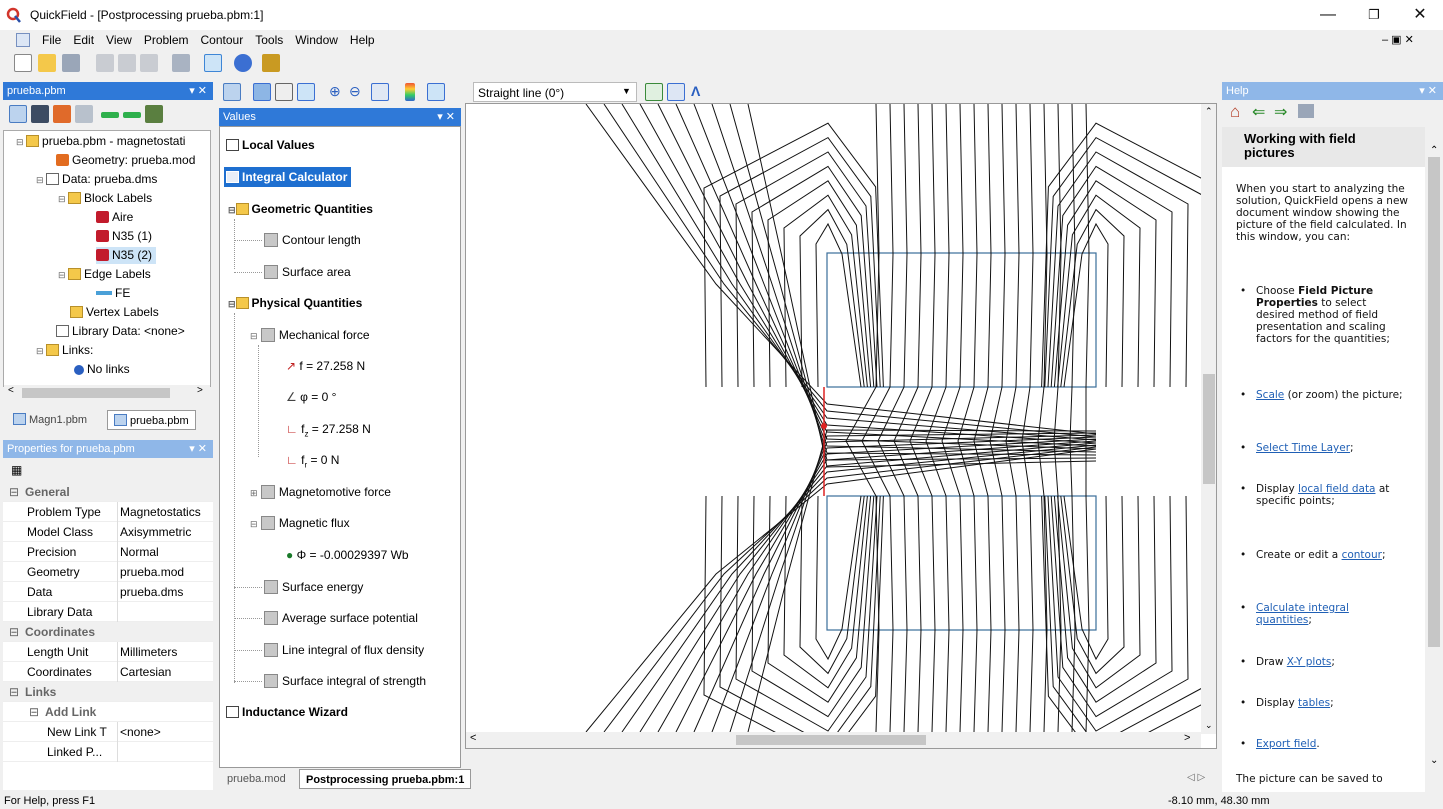 Image resolution: width=1443 pixels, height=809 pixels. I want to click on tree-item: Geometry: prueba.mod, so click(125, 160).